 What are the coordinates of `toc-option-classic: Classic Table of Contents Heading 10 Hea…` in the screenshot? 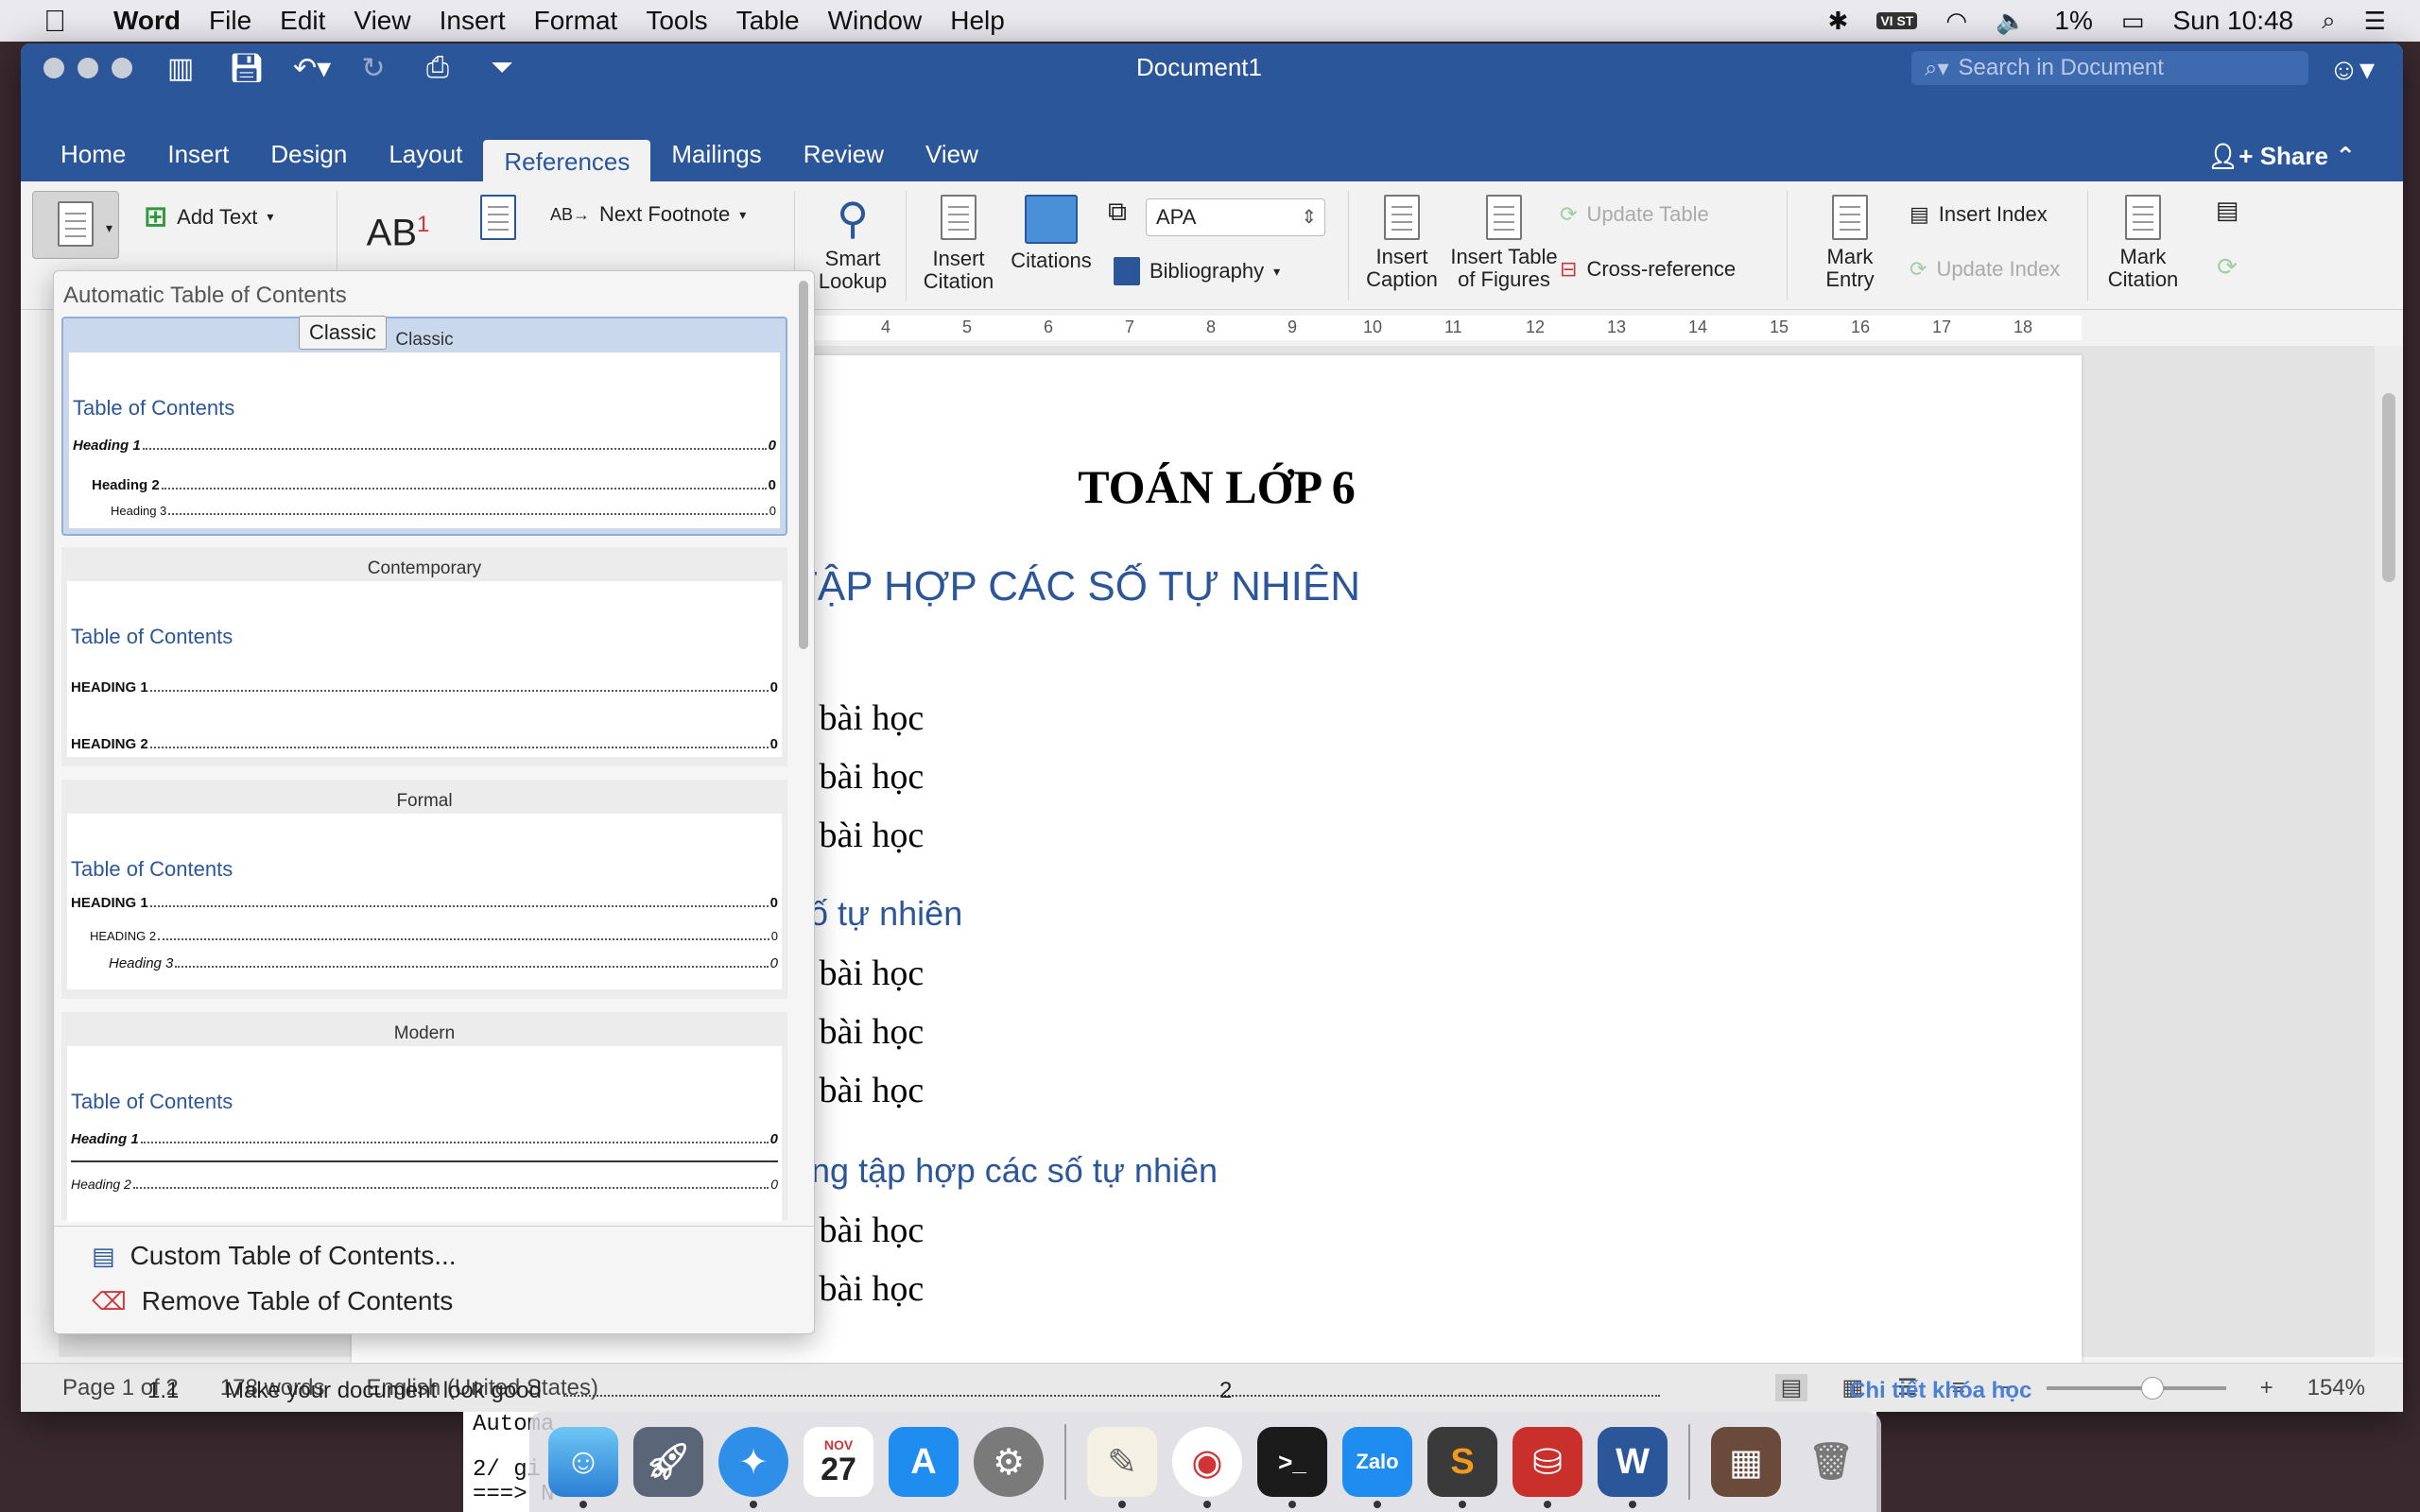 It's located at (424, 426).